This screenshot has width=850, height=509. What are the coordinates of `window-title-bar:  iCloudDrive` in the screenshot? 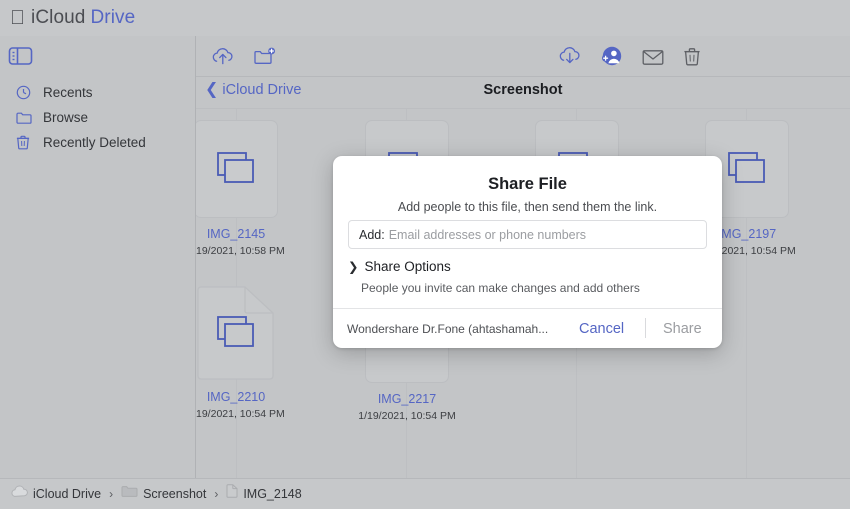 It's located at (425, 18).